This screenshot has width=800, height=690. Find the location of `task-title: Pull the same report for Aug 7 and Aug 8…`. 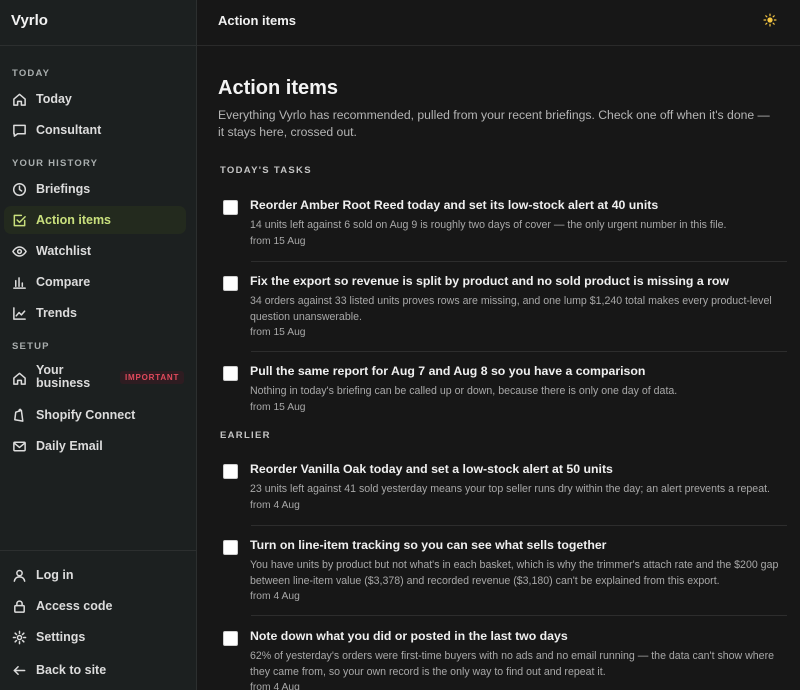

task-title: Pull the same report for Aug 7 and Aug 8… is located at coordinates (448, 371).